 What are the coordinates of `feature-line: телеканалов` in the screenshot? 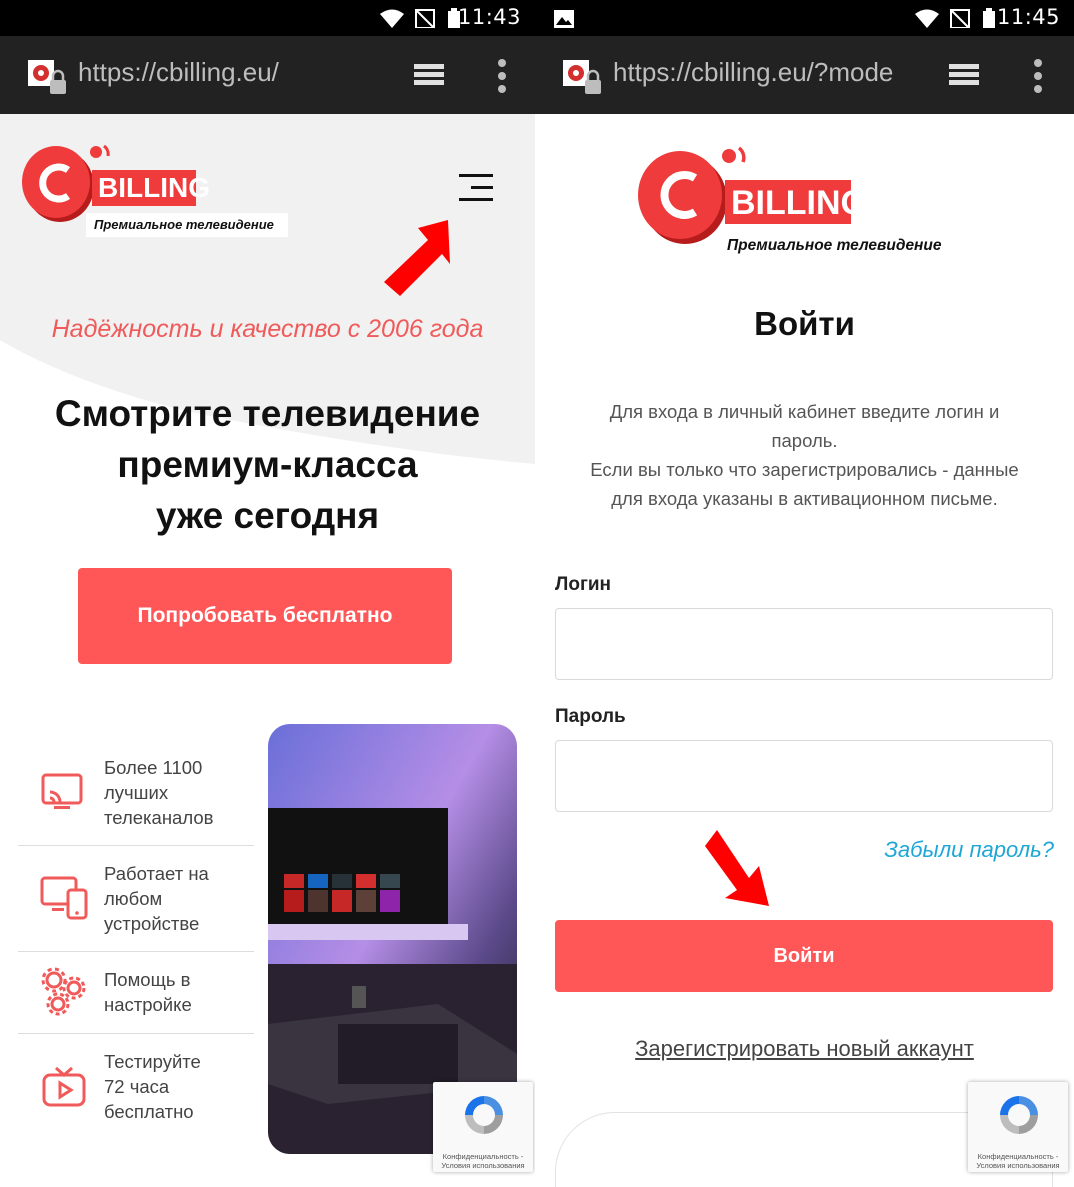 It's located at (159, 817).